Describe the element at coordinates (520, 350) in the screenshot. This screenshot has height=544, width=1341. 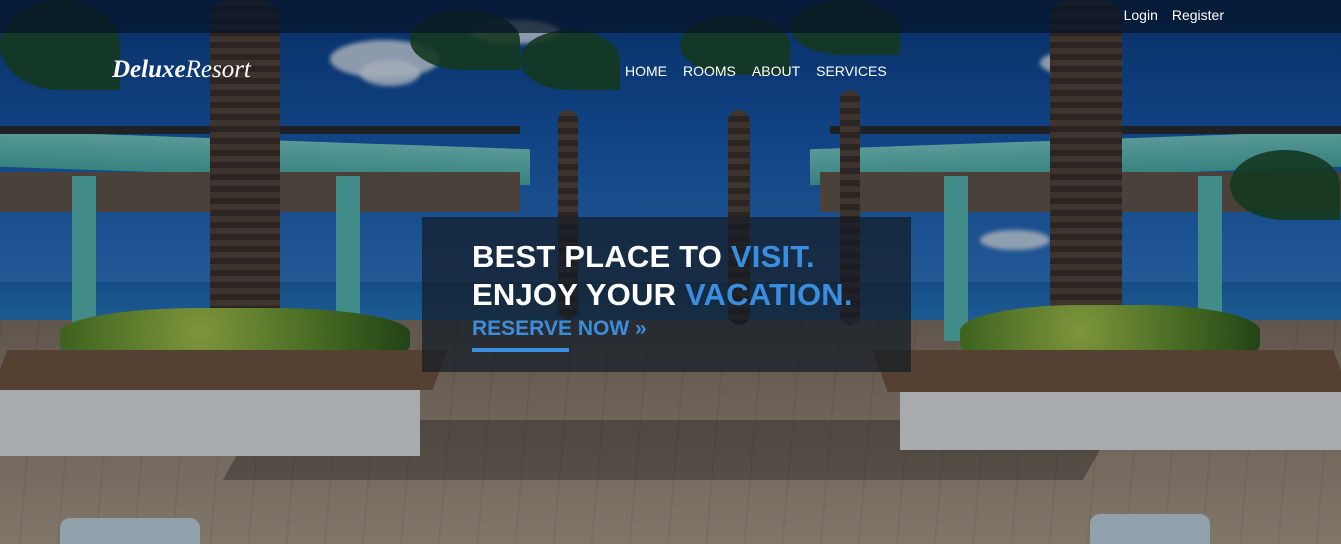
I see `reserve-underline` at that location.